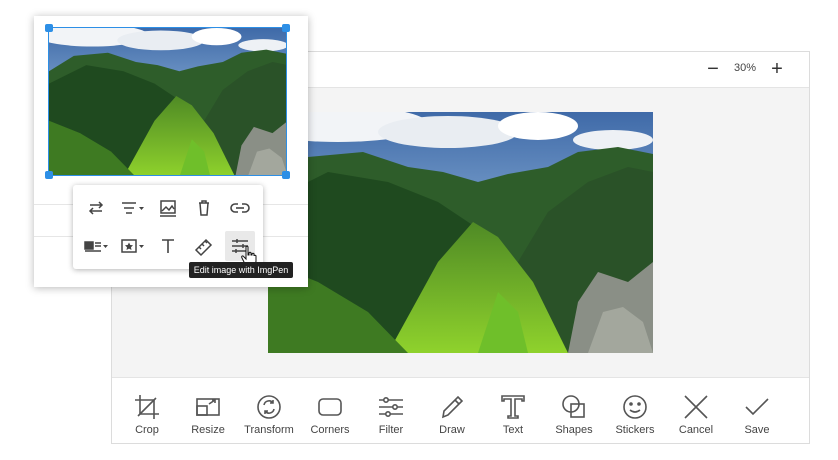 The height and width of the screenshot is (460, 838). What do you see at coordinates (269, 430) in the screenshot?
I see `tool-label: Transform` at bounding box center [269, 430].